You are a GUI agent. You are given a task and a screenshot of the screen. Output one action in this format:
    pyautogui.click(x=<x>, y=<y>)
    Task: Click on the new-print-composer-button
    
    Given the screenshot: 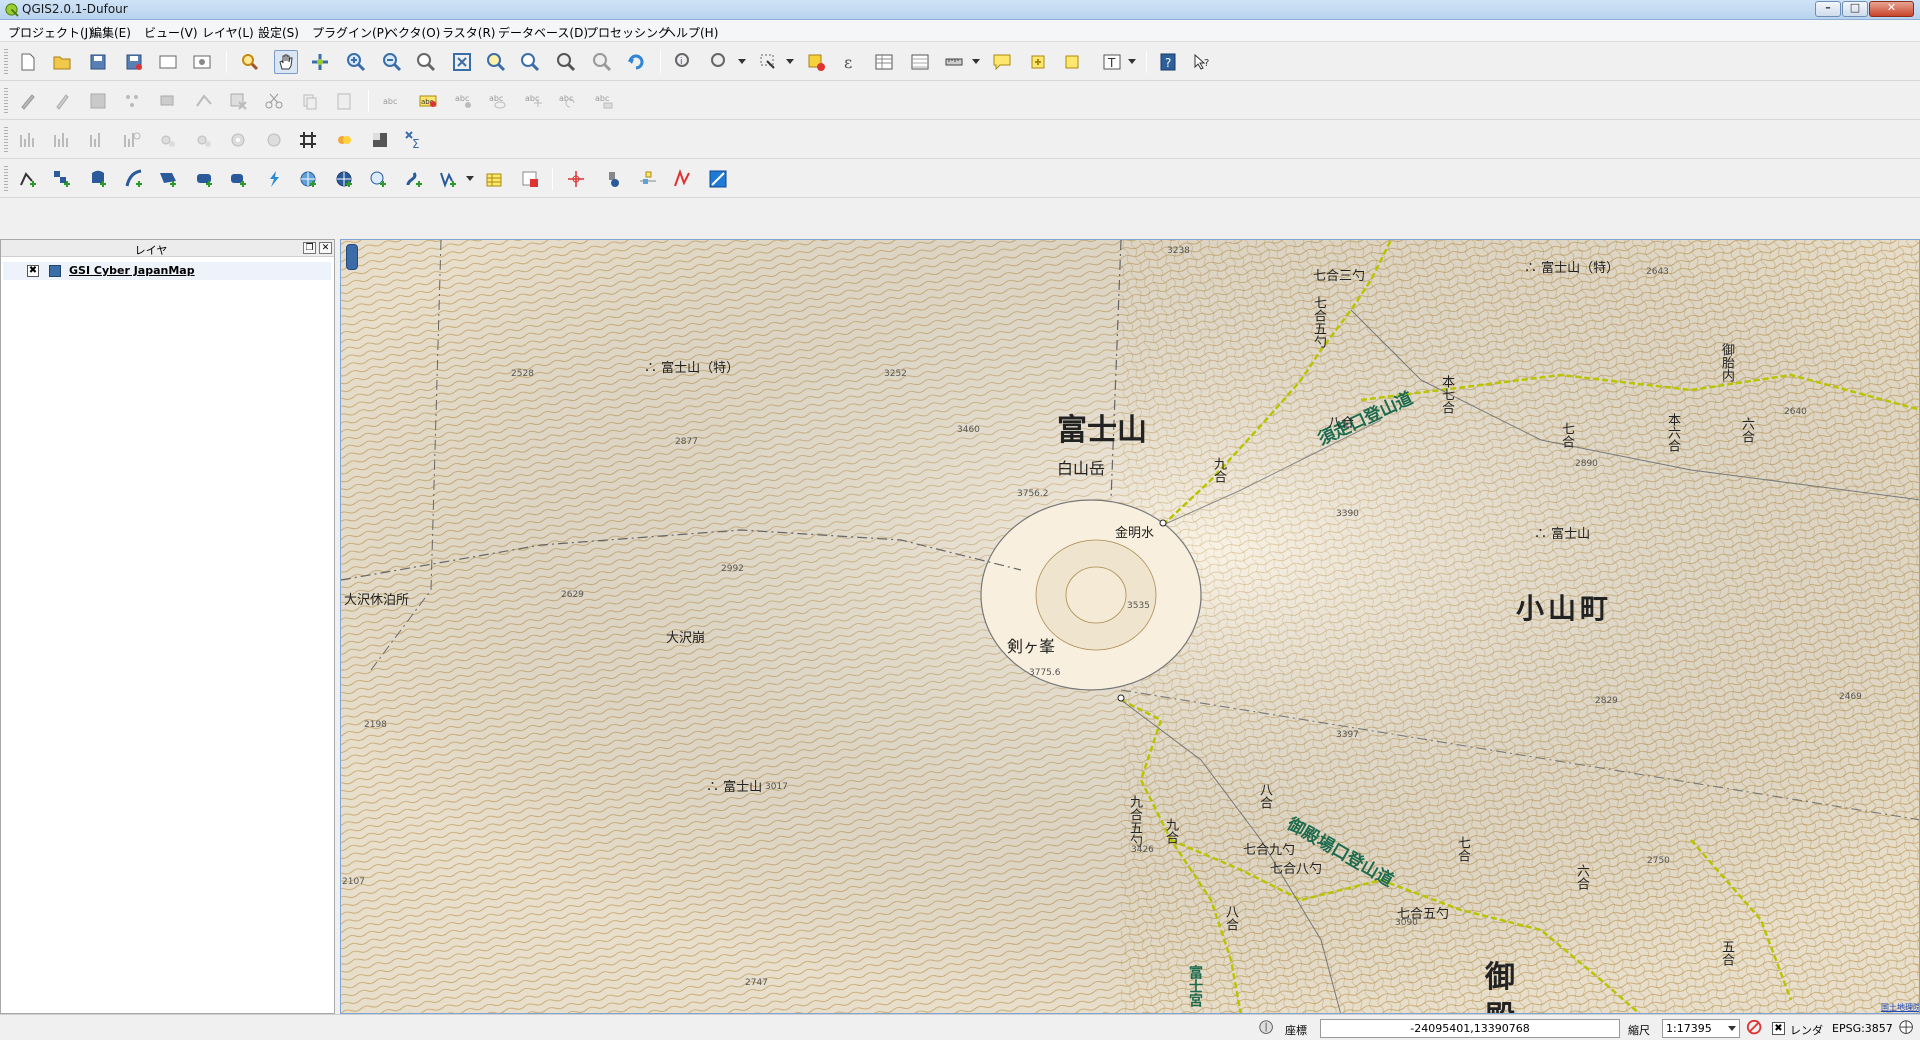 What is the action you would take?
    pyautogui.click(x=168, y=62)
    